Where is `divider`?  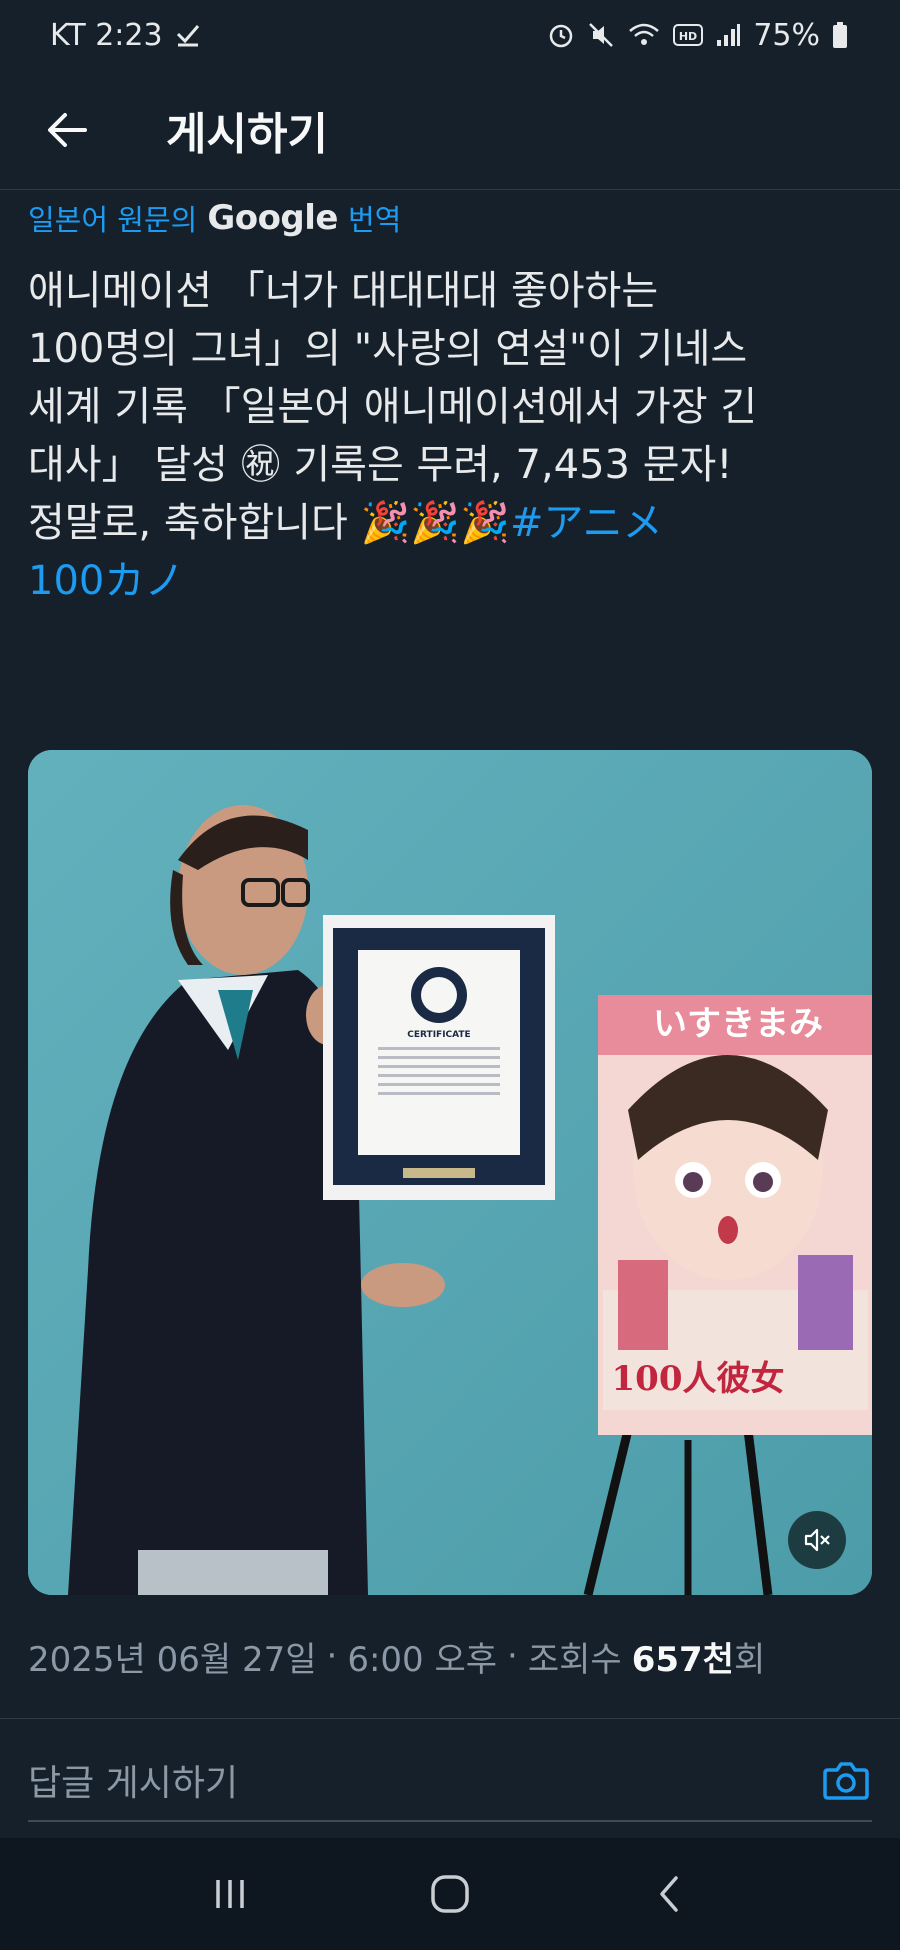
divider is located at coordinates (450, 1718).